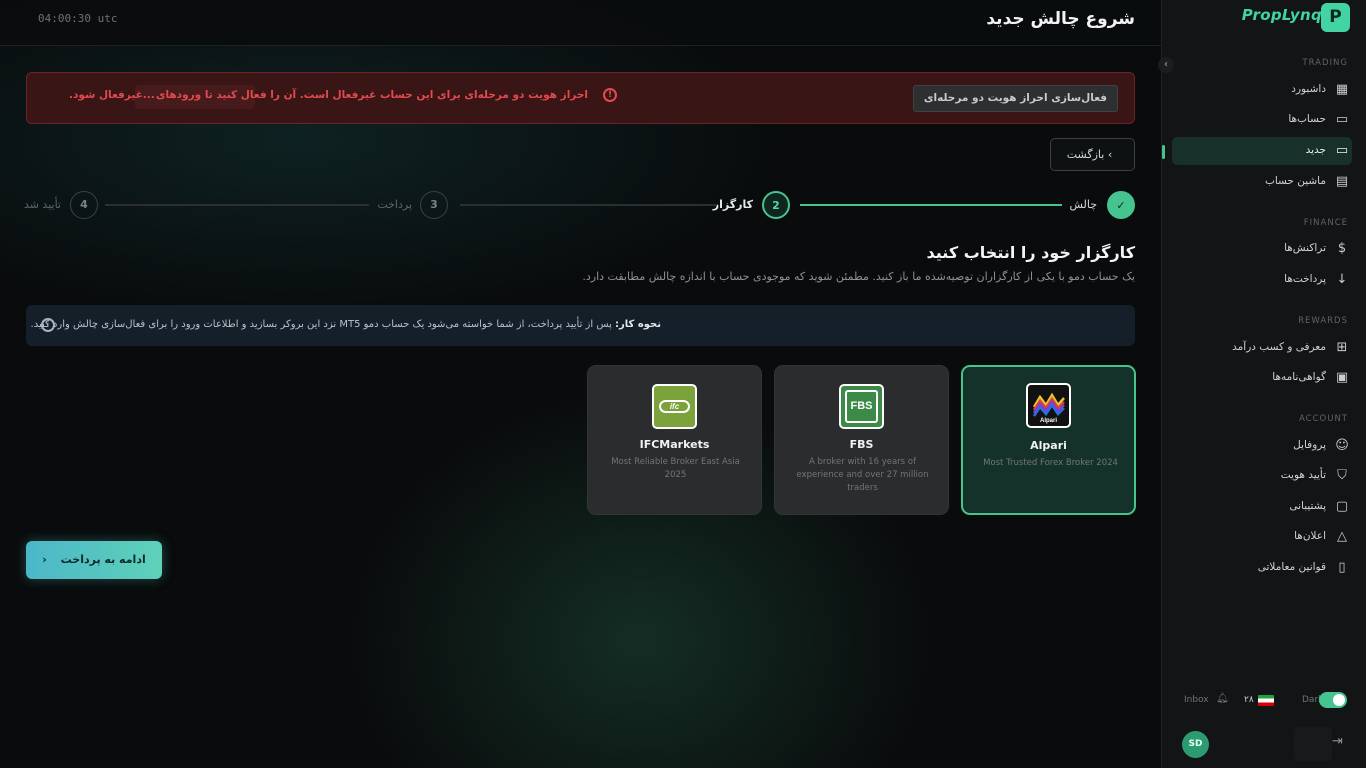 The width and height of the screenshot is (1366, 768). I want to click on user-name-redacted, so click(1313, 744).